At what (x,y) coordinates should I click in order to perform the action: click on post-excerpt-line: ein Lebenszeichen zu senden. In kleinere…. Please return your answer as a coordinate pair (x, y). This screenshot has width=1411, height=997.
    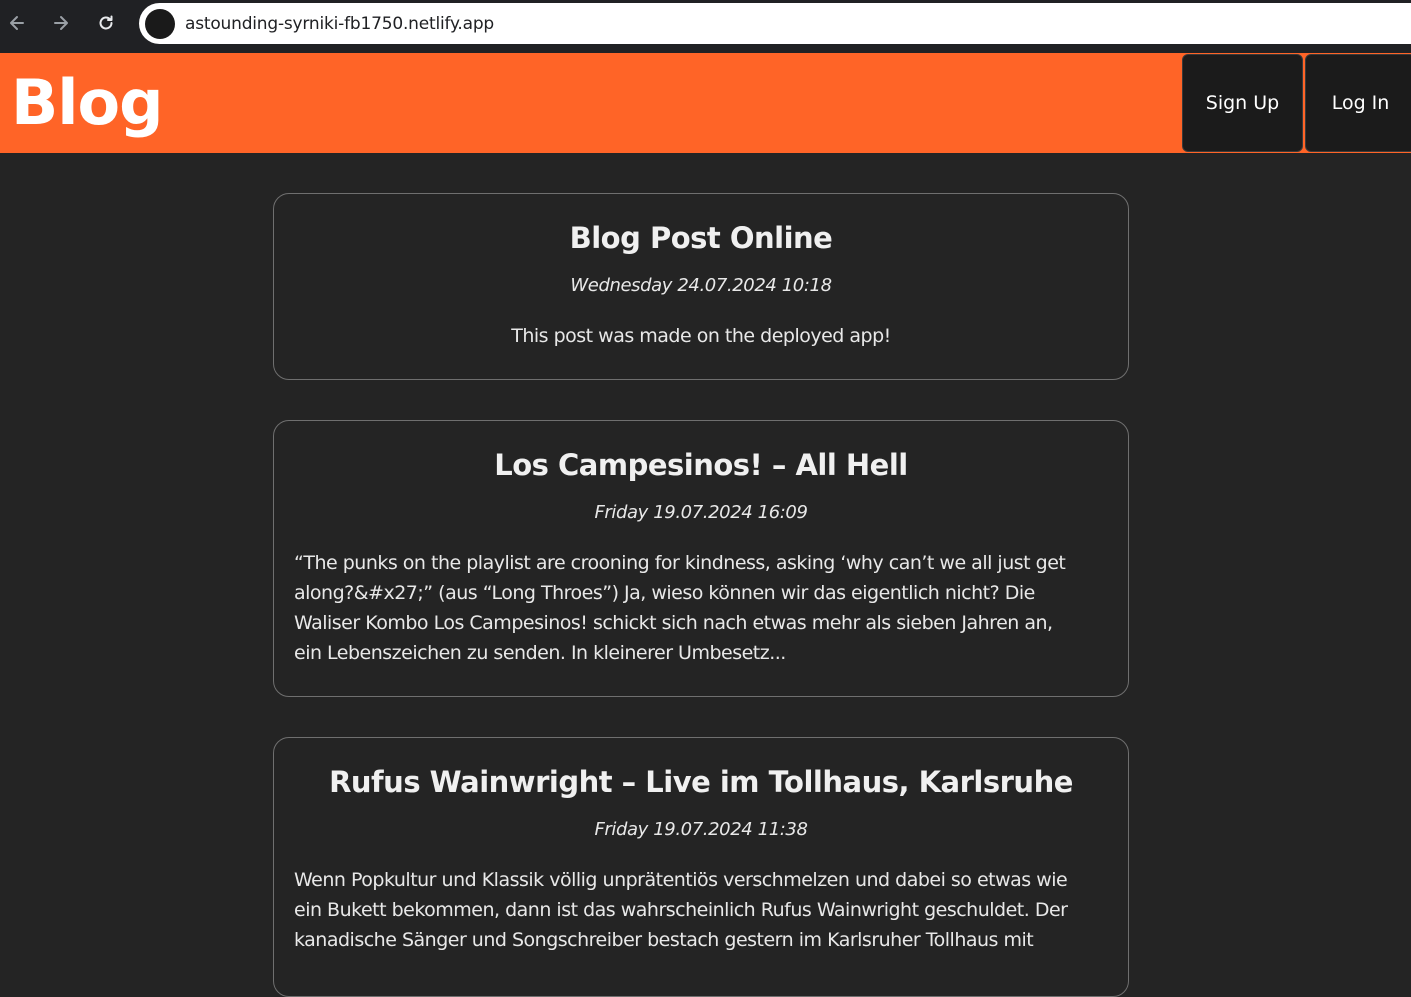
    Looking at the image, I should click on (540, 653).